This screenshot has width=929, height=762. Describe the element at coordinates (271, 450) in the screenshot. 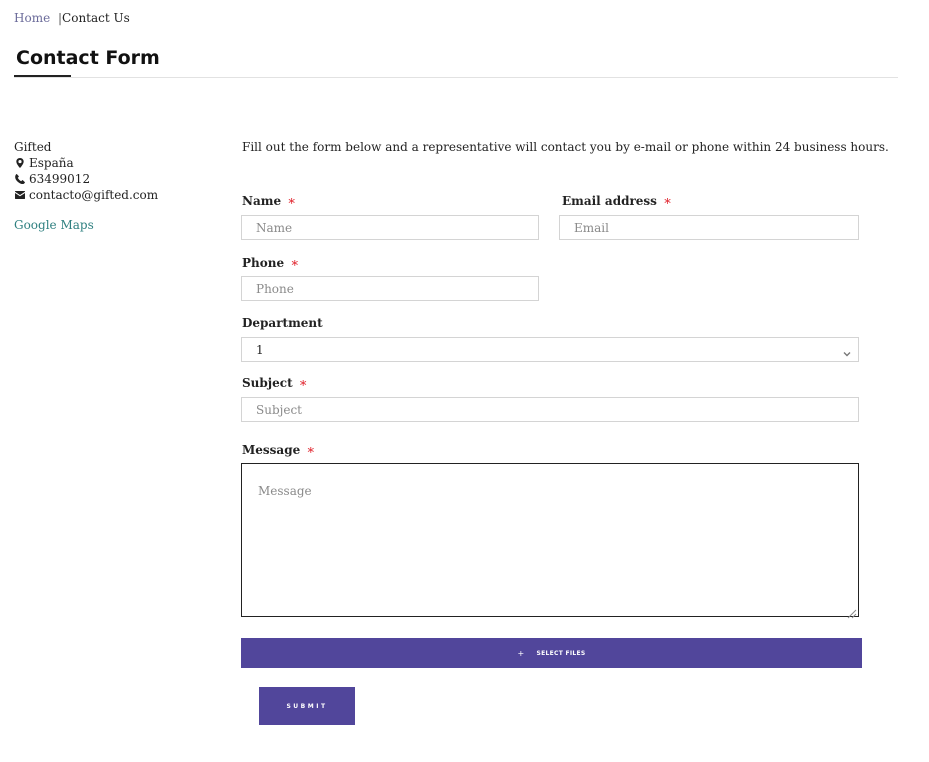

I see `message-label-text: Message` at that location.